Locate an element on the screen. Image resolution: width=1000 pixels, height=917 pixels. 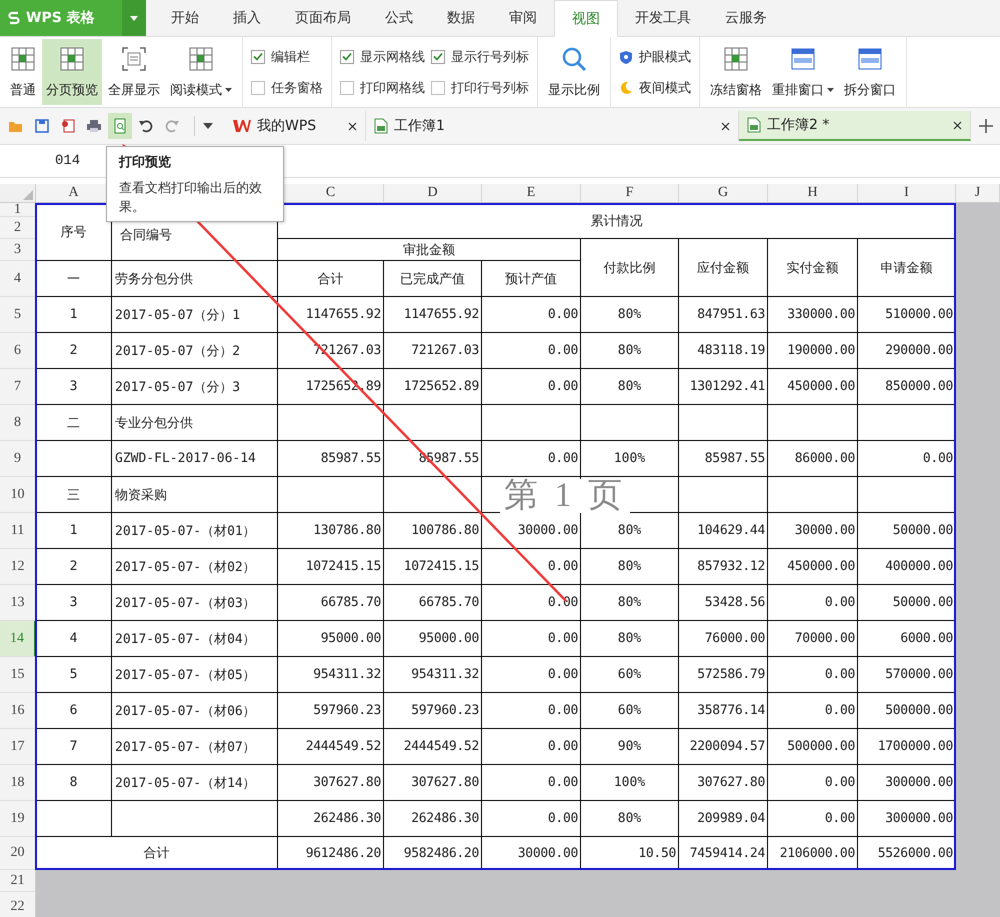
toolbar-button: 阅读模式 is located at coordinates (201, 72).